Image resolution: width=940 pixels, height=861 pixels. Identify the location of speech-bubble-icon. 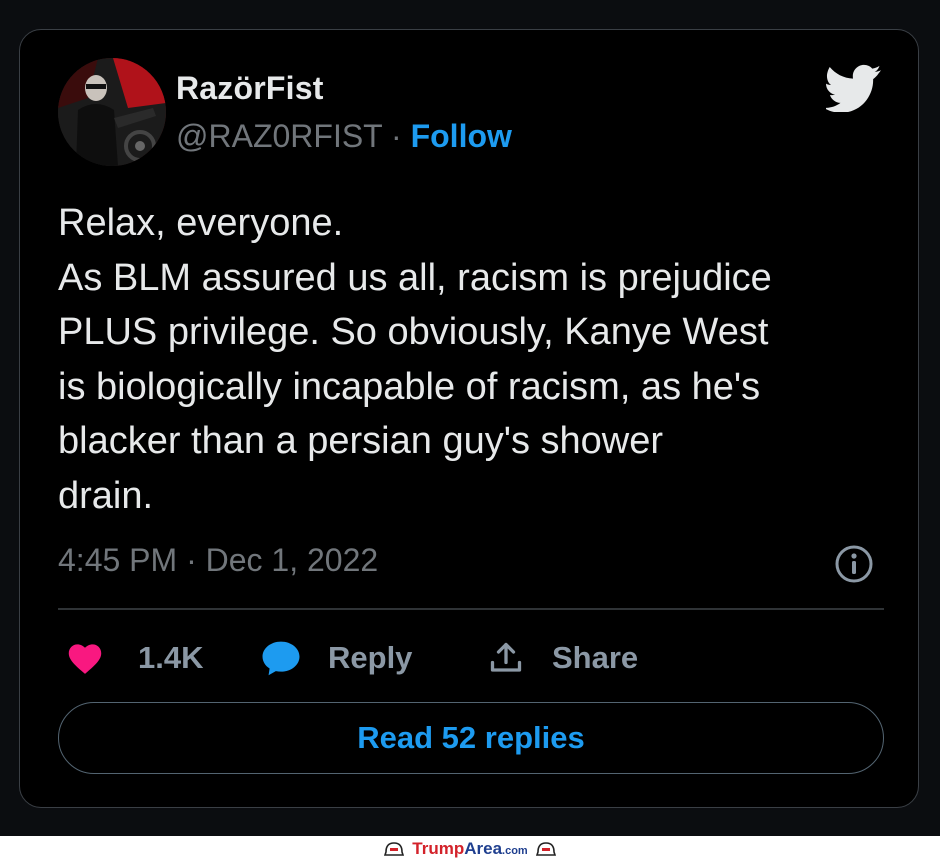
(281, 658).